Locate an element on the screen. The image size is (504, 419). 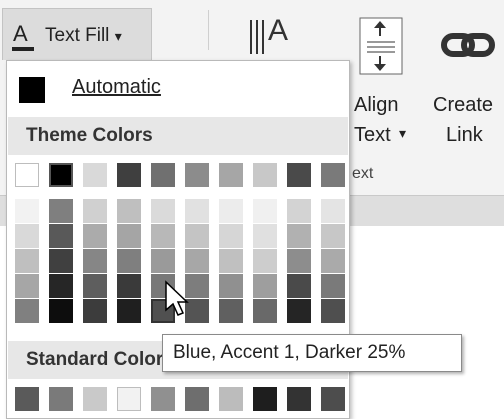
ribbon-separator is located at coordinates (208, 30).